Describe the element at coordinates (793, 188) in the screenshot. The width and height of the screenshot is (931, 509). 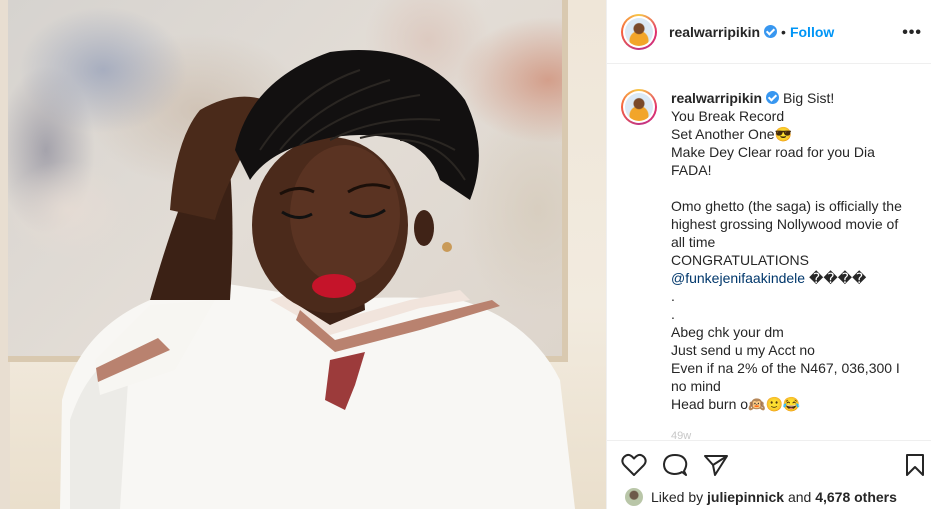
I see `caption-line` at that location.